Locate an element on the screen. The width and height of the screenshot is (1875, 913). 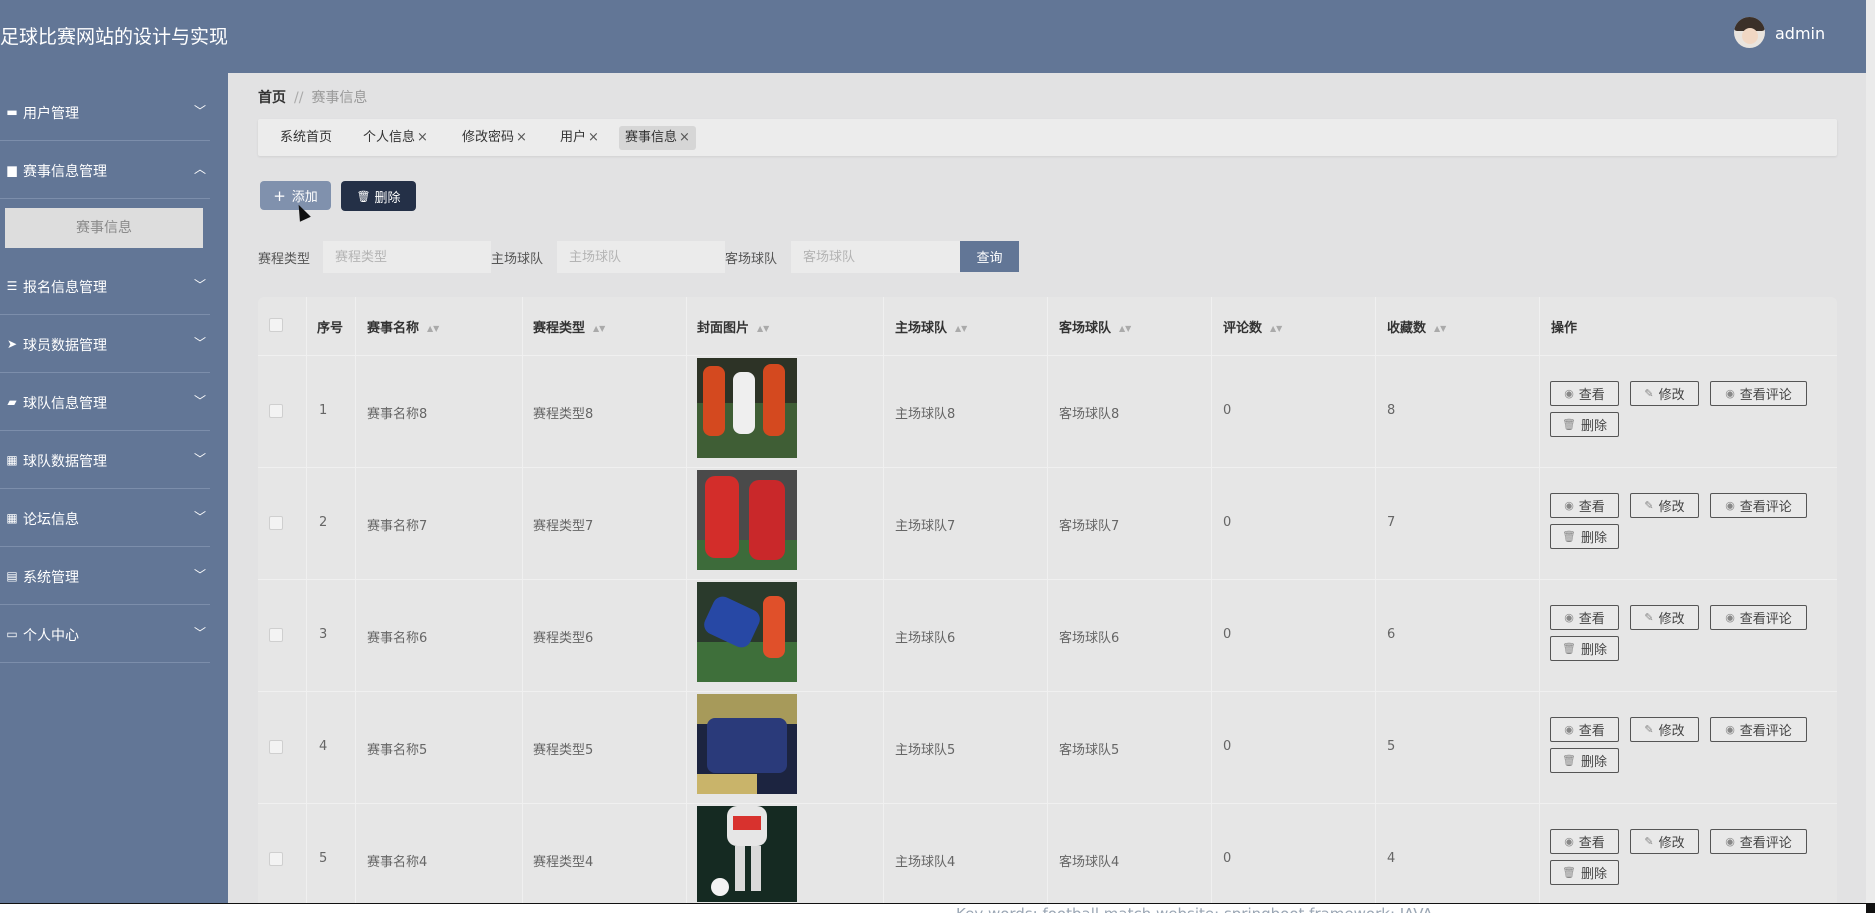
sidebar-item-personal-center: ▭ 个人中心 ﹀ is located at coordinates (105, 635).